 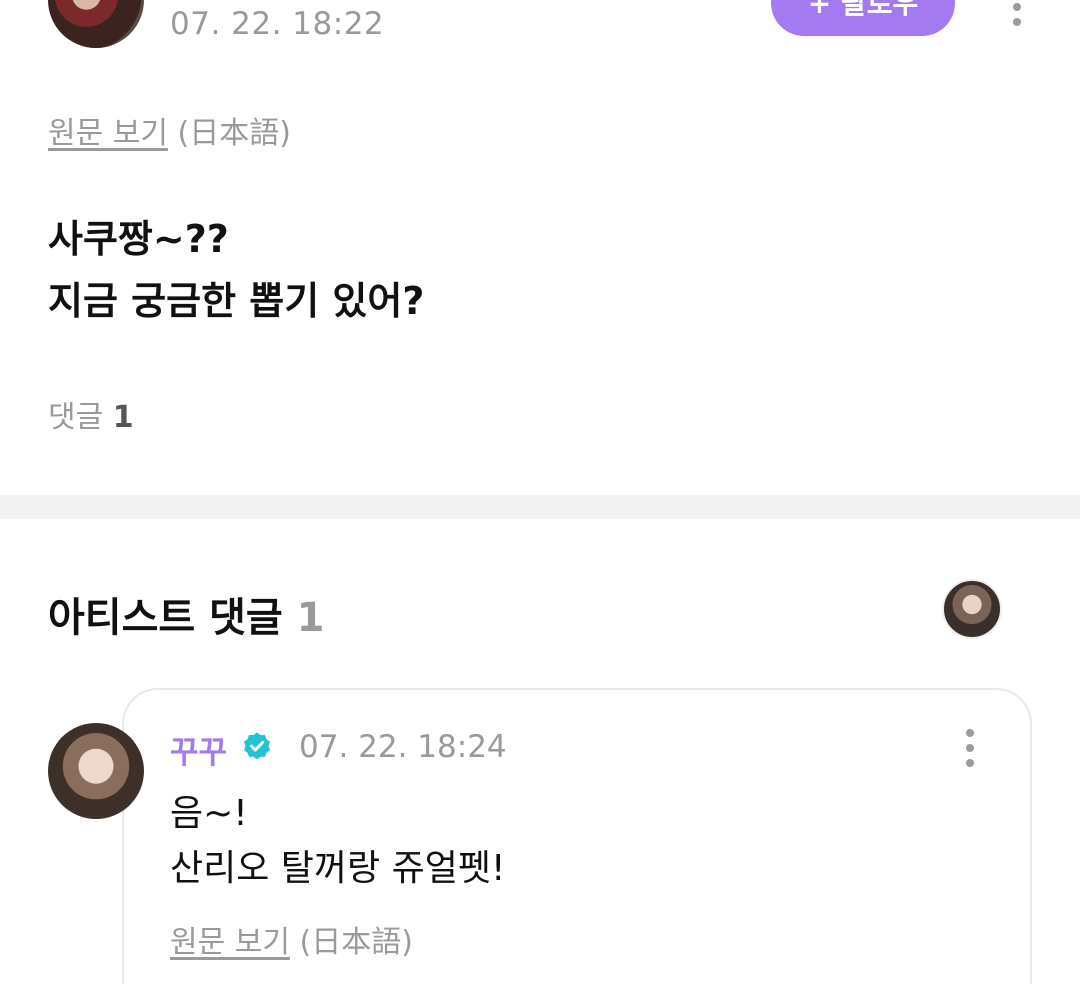 What do you see at coordinates (310, 618) in the screenshot?
I see `artist-comments-count: 1` at bounding box center [310, 618].